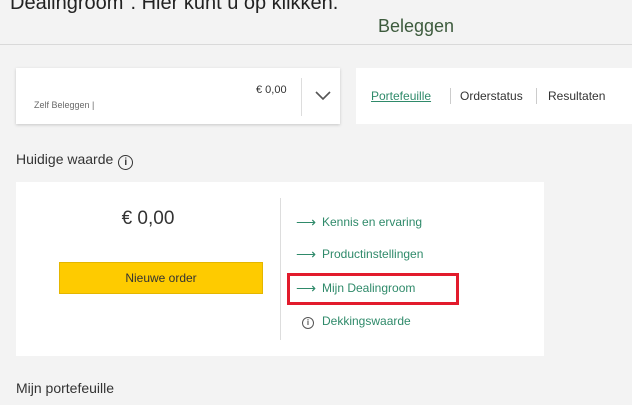 This screenshot has height=405, width=632. What do you see at coordinates (416, 26) in the screenshot?
I see `page-title: Beleggen` at bounding box center [416, 26].